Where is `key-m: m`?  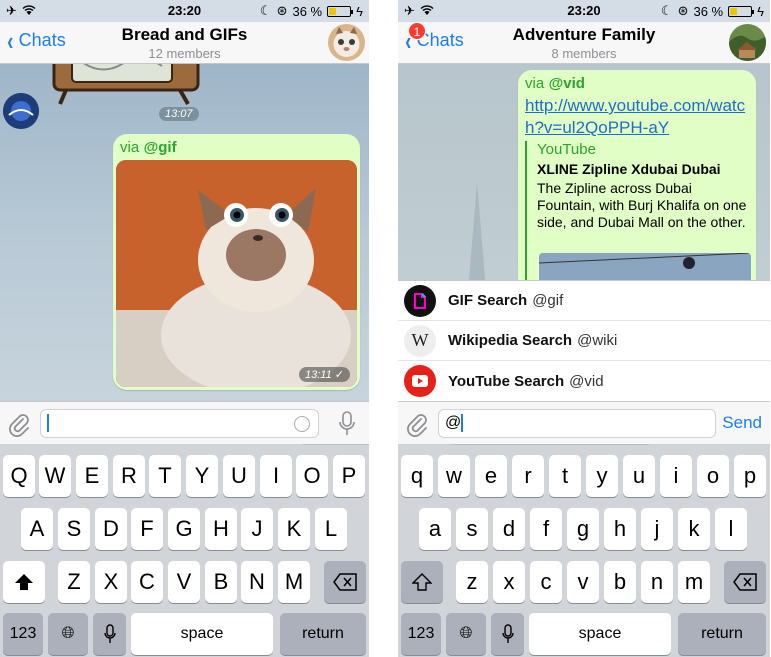
key-m: m is located at coordinates (694, 582).